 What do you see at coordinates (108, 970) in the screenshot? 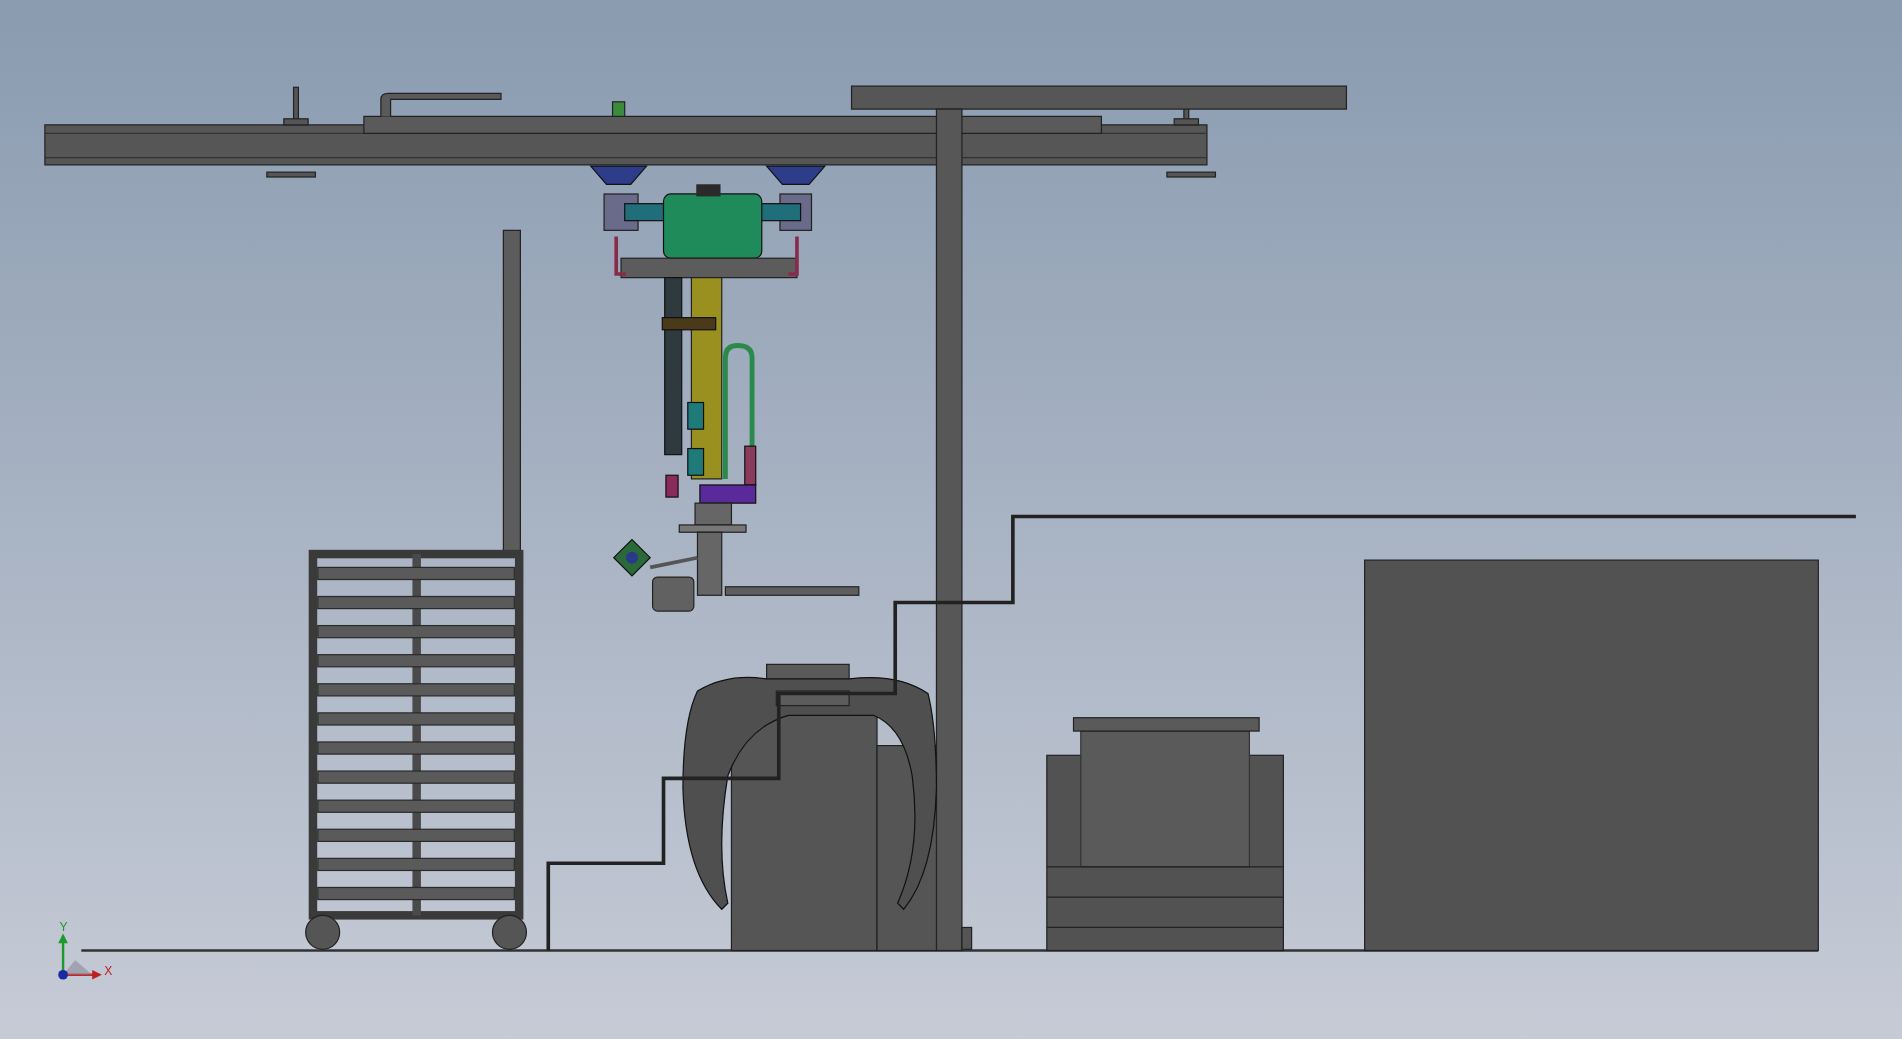
I see `x-axis-label: X` at bounding box center [108, 970].